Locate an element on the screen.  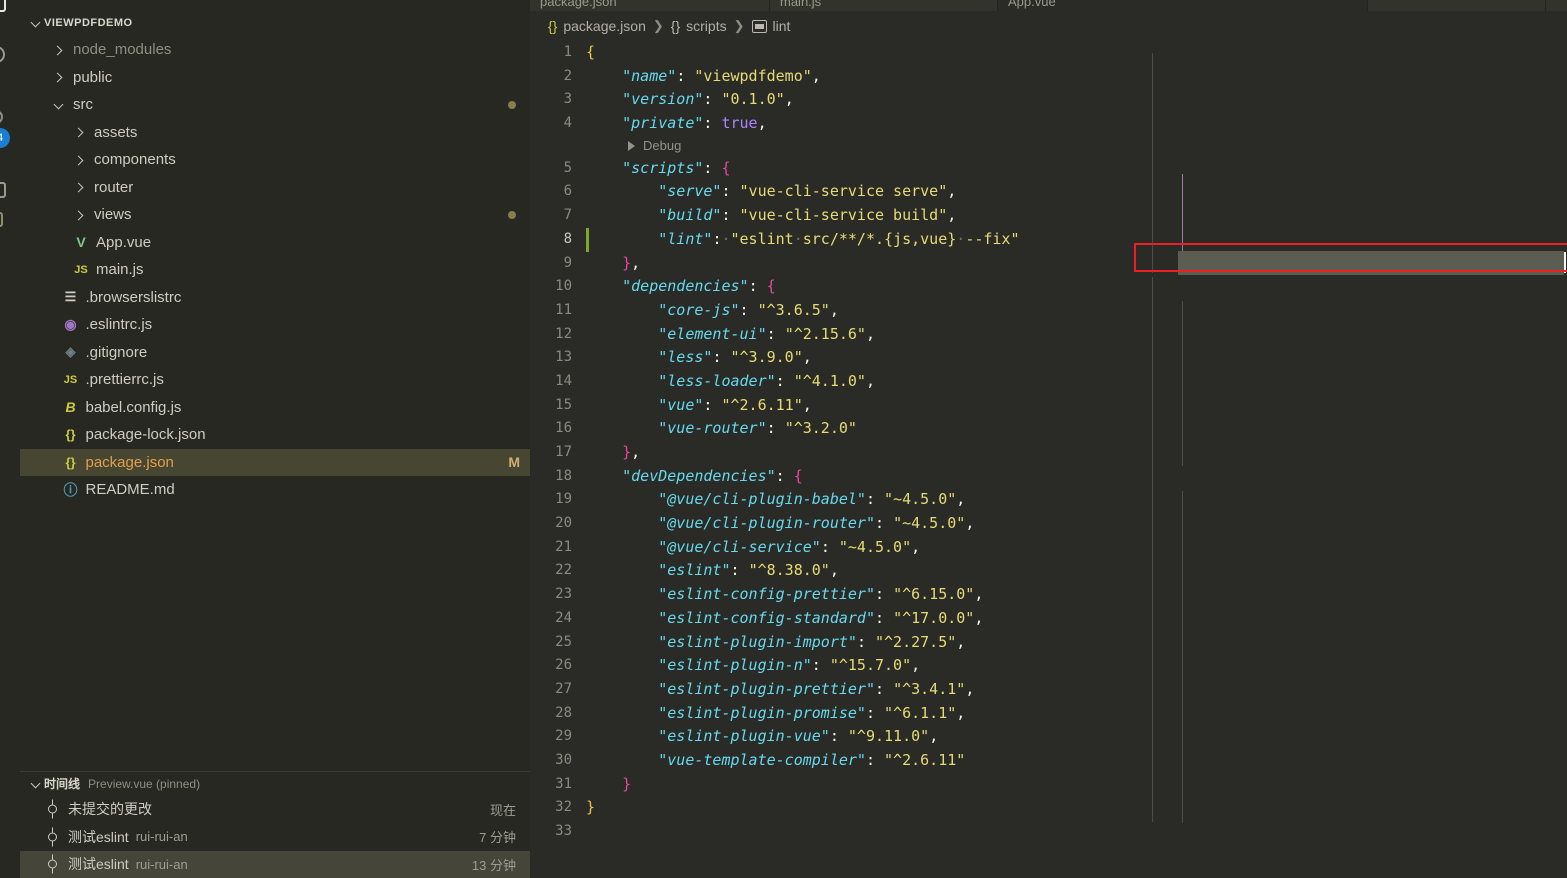
code-token: "serve" is located at coordinates (690, 191).